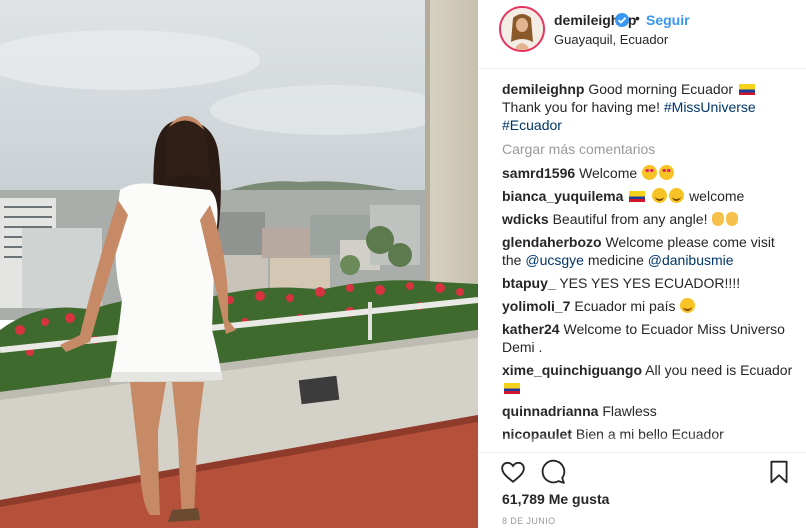 The width and height of the screenshot is (806, 529). I want to click on comment-username: kather24, so click(531, 329).